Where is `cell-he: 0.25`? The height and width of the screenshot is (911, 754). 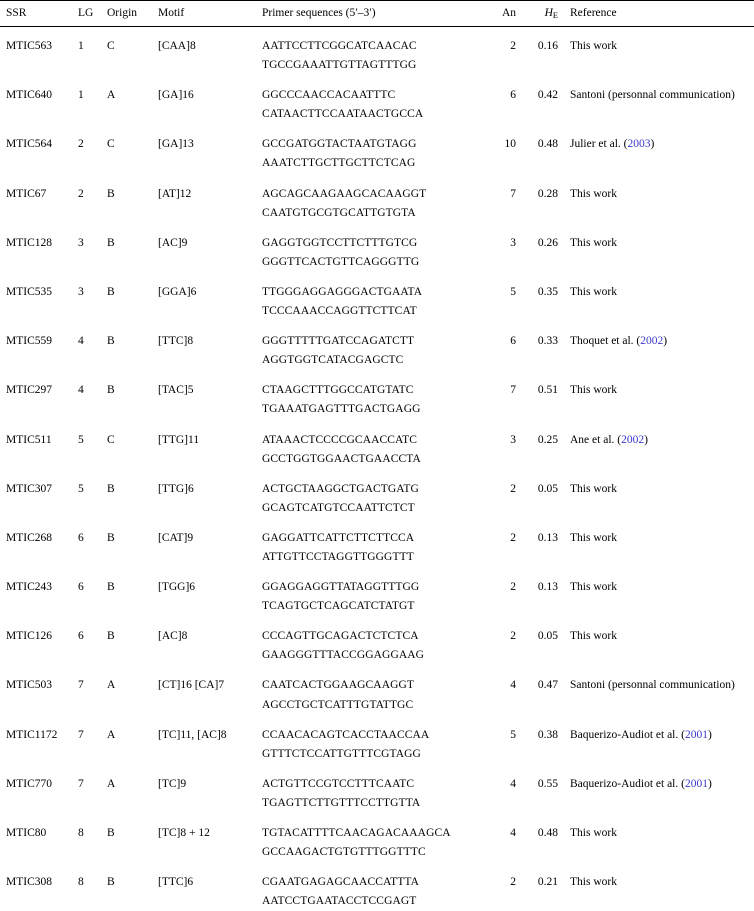 cell-he: 0.25 is located at coordinates (537, 444).